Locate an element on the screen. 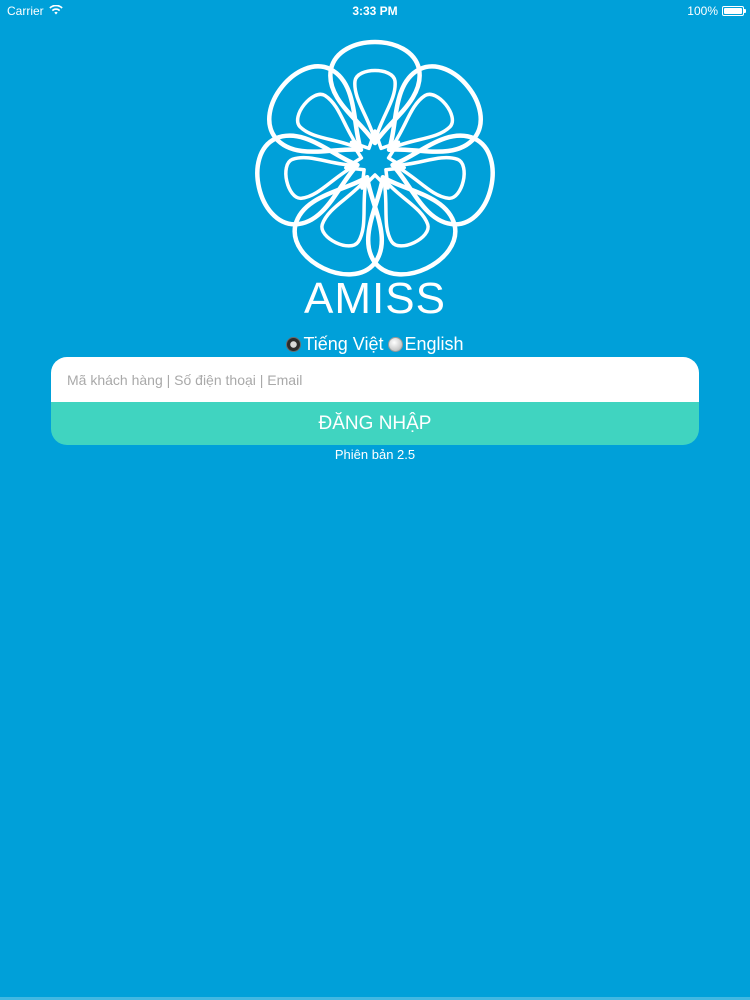  battery-icon is located at coordinates (734, 11).